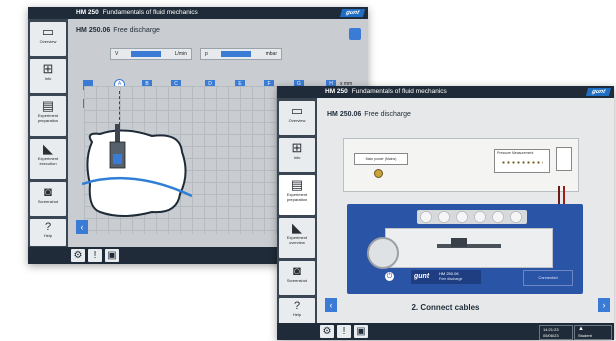 This screenshot has width=616, height=341. What do you see at coordinates (146, 54) in the screenshot?
I see `flow-rate-value` at bounding box center [146, 54].